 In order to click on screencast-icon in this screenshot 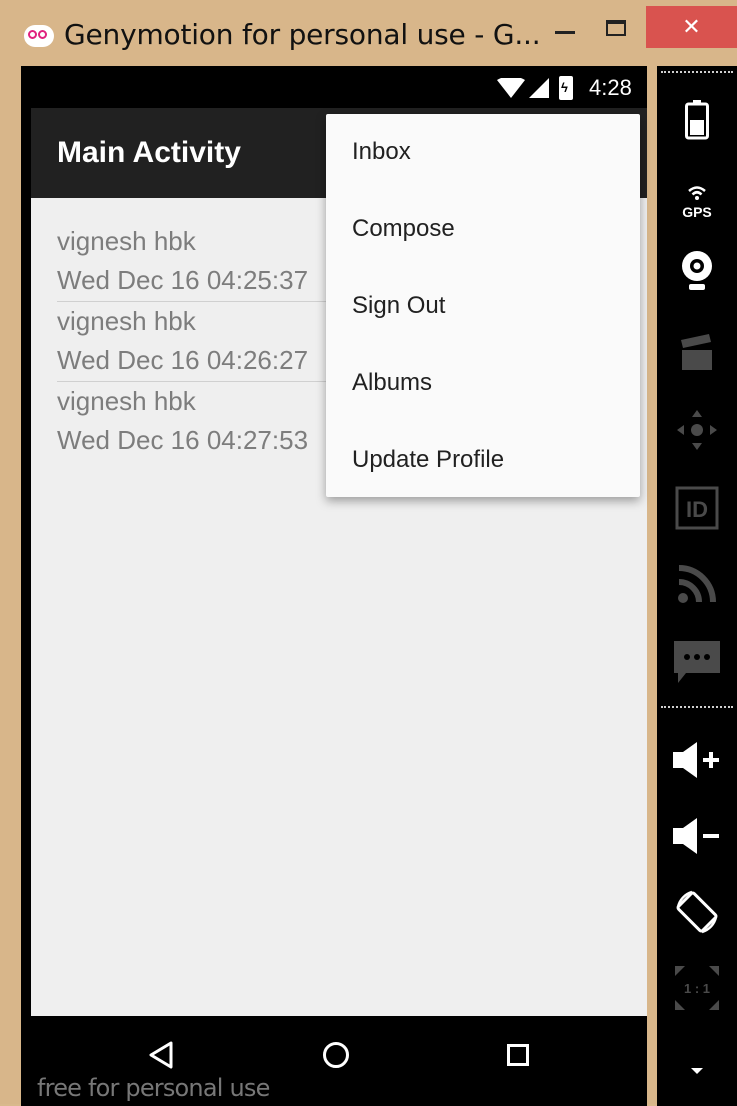, I will do `click(696, 352)`.